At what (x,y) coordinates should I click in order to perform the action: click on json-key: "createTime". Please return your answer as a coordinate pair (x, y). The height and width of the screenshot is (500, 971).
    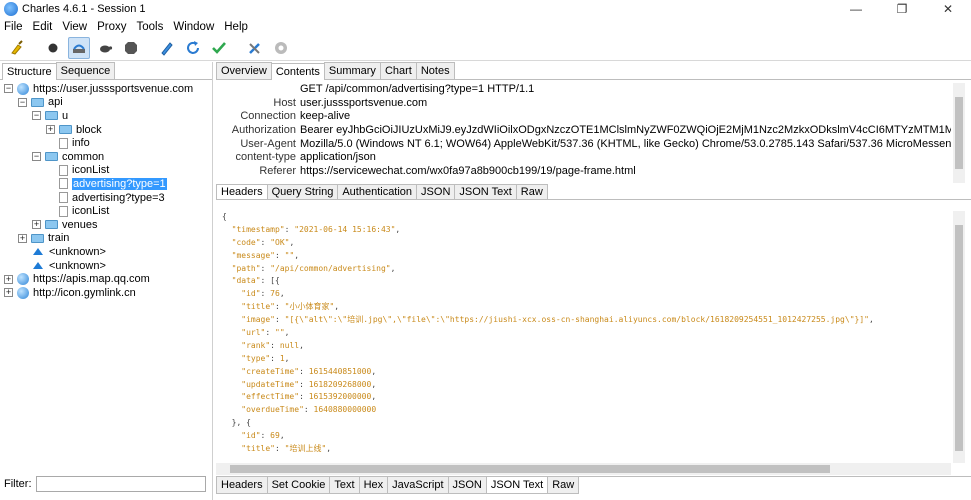
    Looking at the image, I should click on (270, 371).